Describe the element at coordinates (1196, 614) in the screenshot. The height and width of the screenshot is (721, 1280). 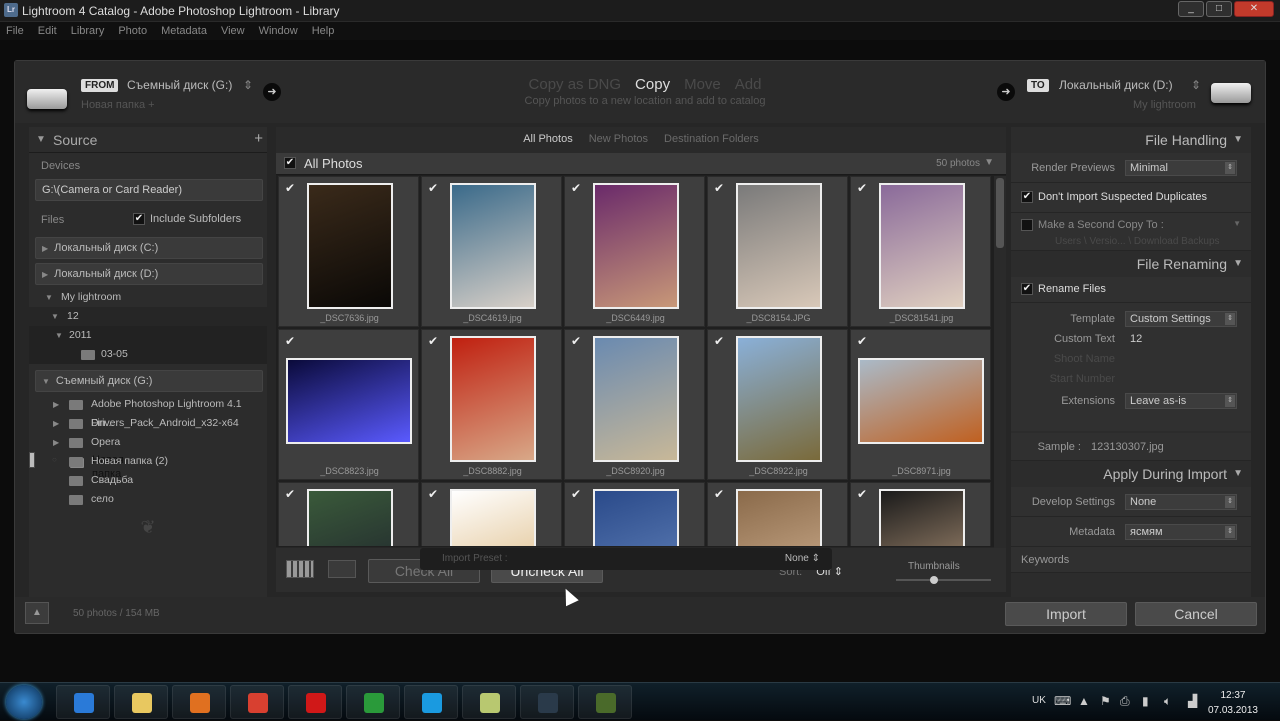
I see `cancel-button: Cancel` at that location.